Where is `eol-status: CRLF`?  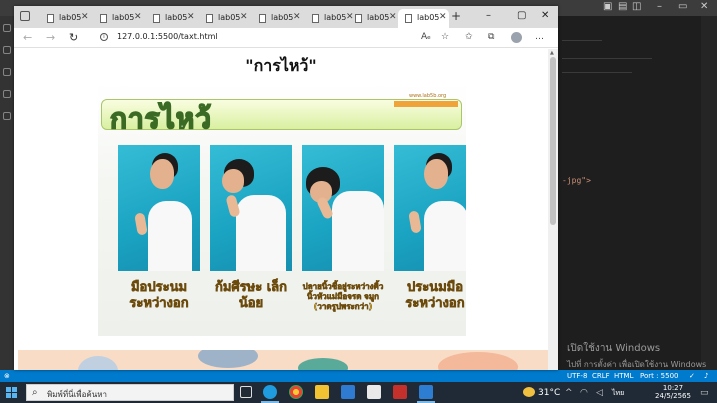 eol-status: CRLF is located at coordinates (601, 376).